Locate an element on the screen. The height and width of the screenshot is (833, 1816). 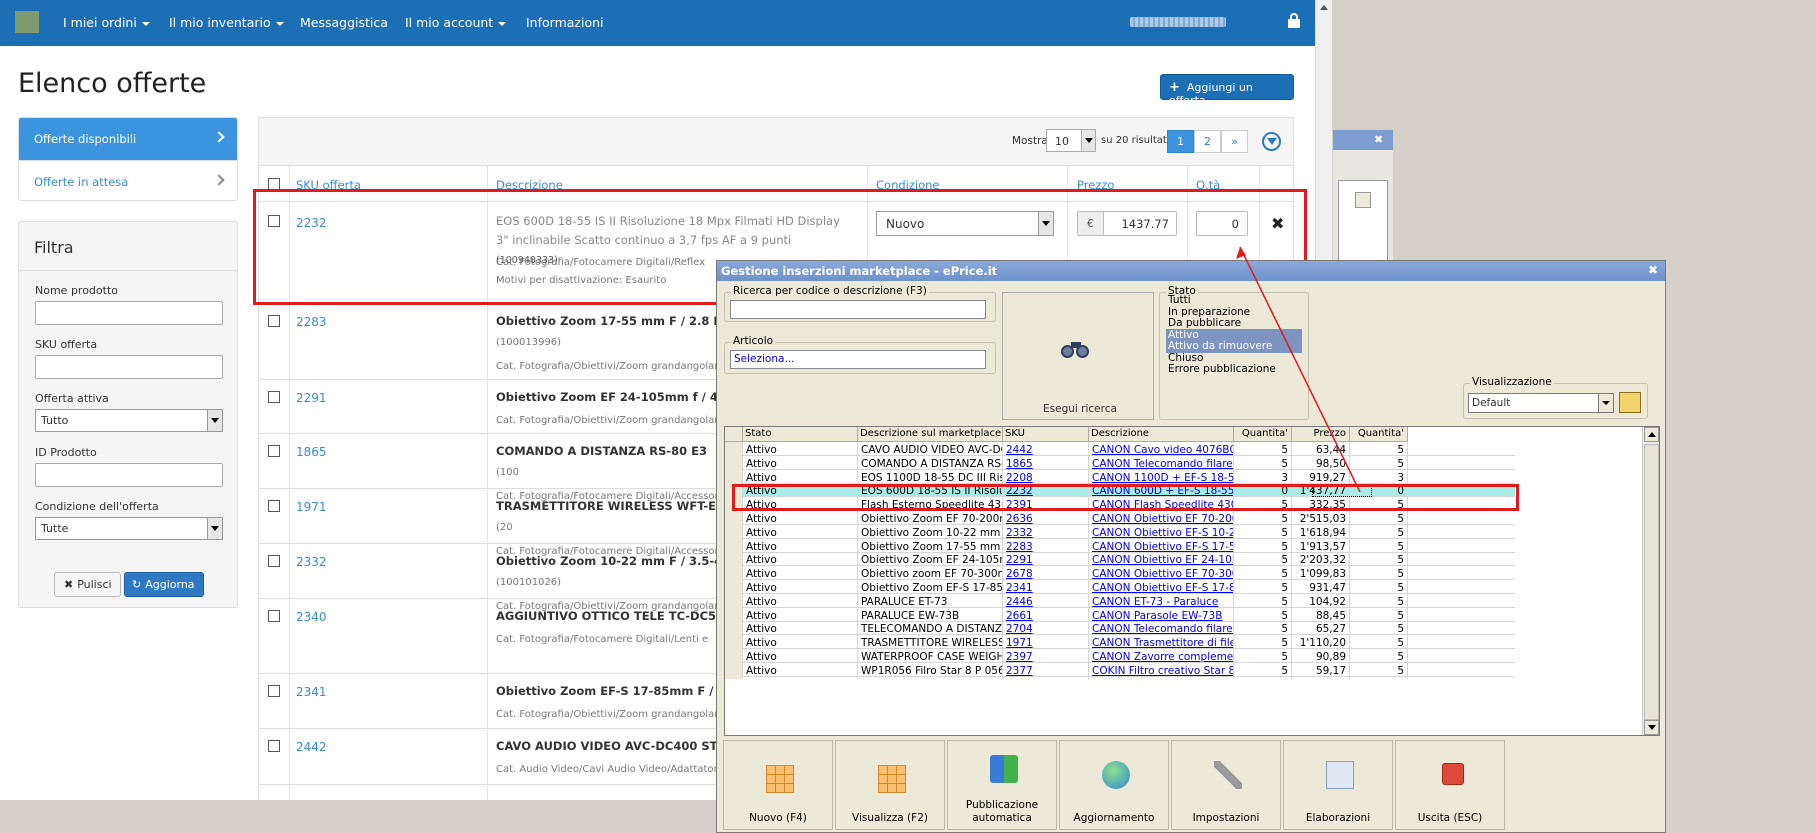
row-selector is located at coordinates (734, 670).